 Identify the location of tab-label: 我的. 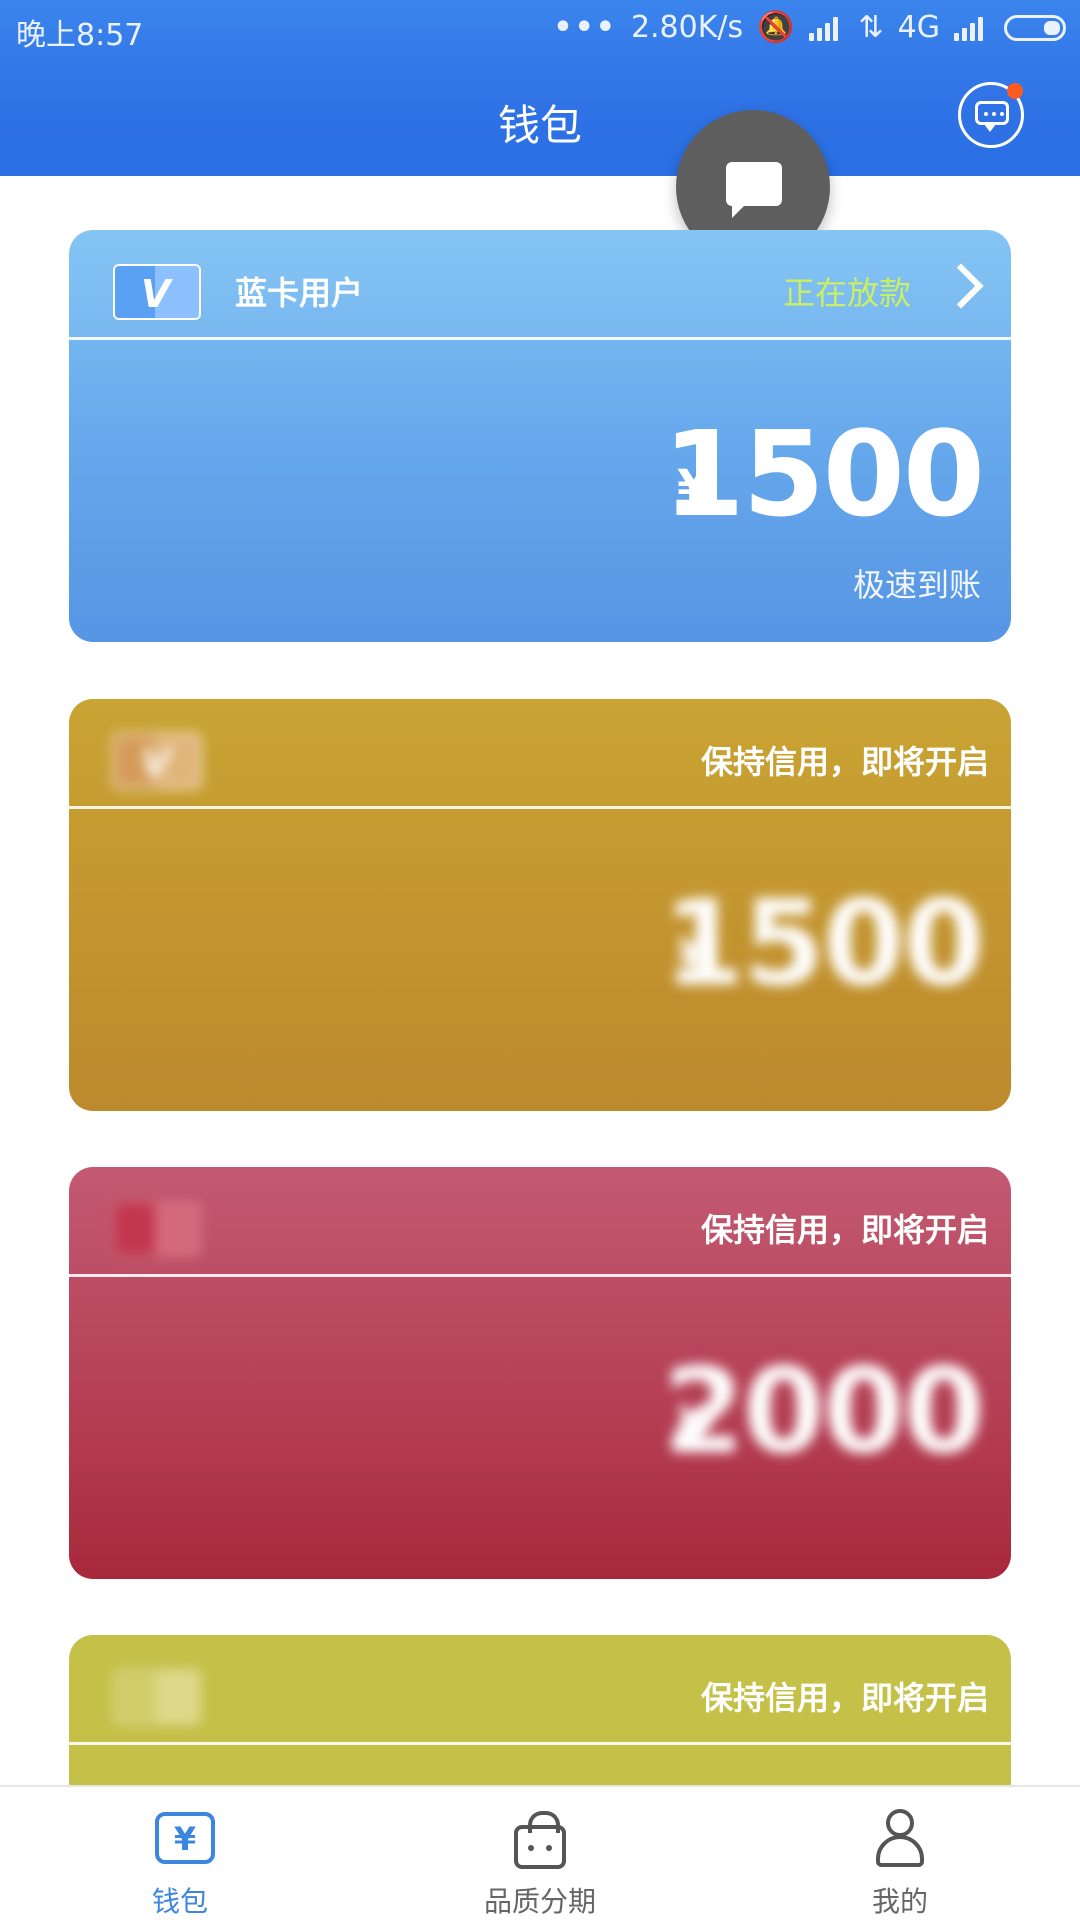
(899, 1901).